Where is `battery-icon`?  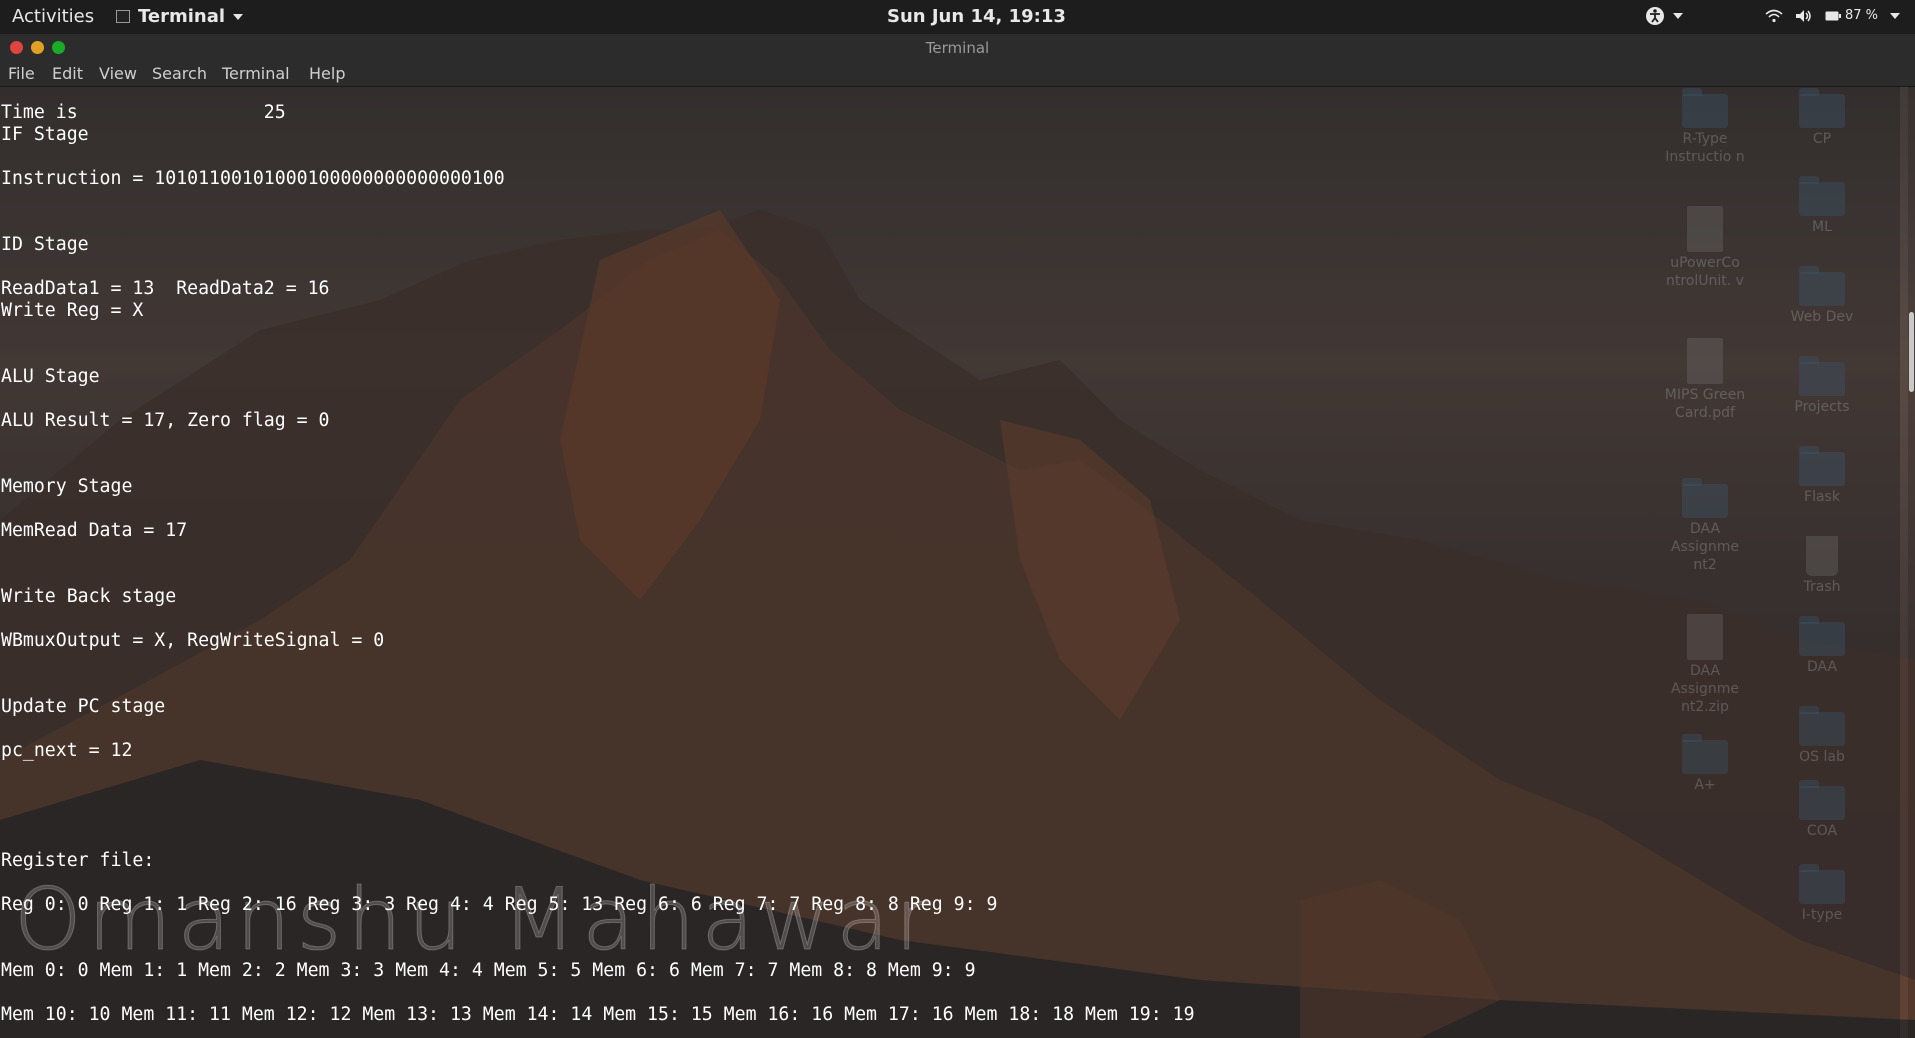
battery-icon is located at coordinates (1833, 15).